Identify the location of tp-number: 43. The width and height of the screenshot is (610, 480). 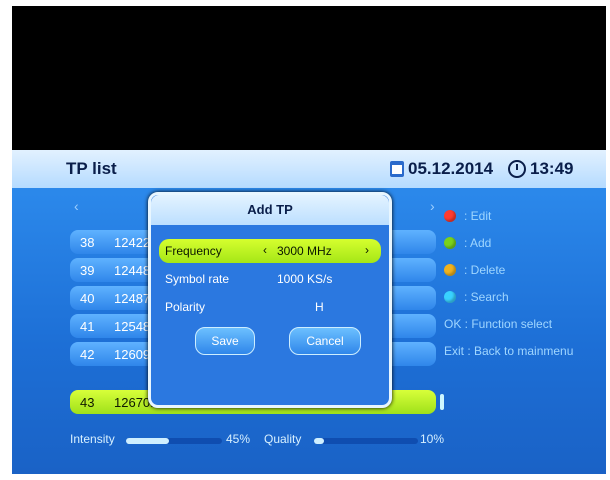
(87, 402).